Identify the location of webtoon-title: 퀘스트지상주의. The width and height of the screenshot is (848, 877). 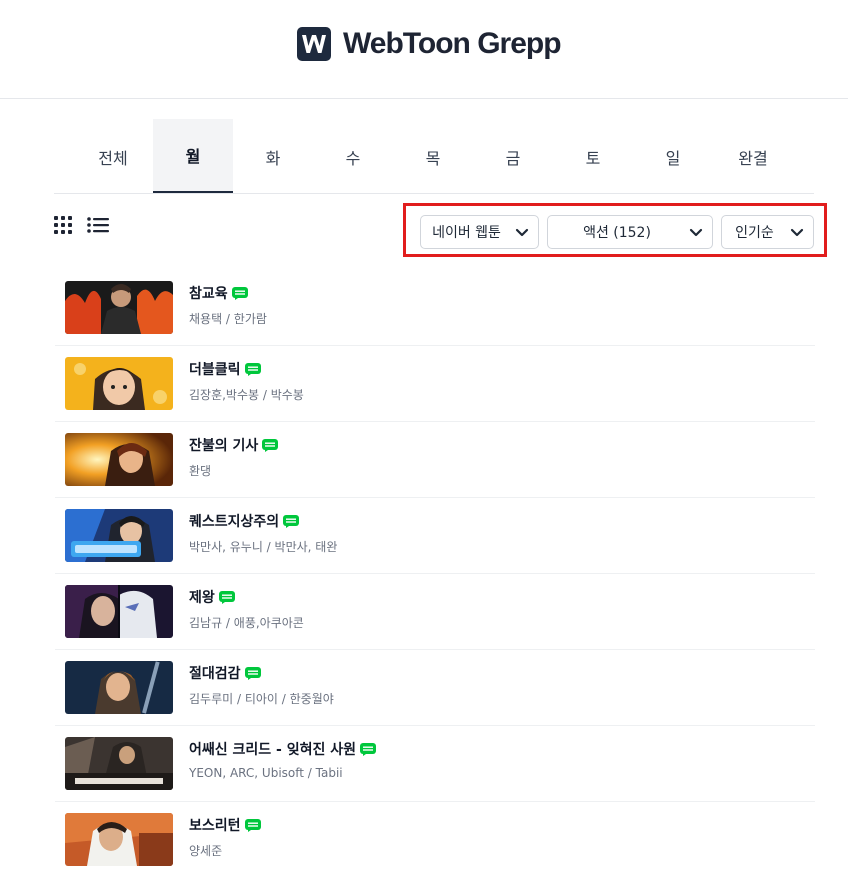
(234, 522).